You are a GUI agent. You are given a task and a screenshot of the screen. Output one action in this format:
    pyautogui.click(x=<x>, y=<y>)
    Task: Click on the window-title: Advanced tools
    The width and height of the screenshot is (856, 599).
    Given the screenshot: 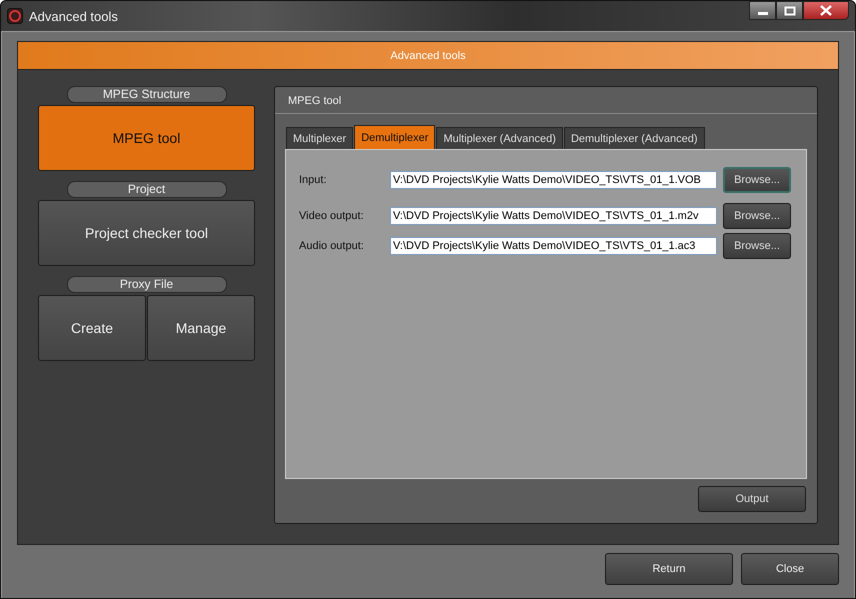 What is the action you would take?
    pyautogui.click(x=73, y=16)
    